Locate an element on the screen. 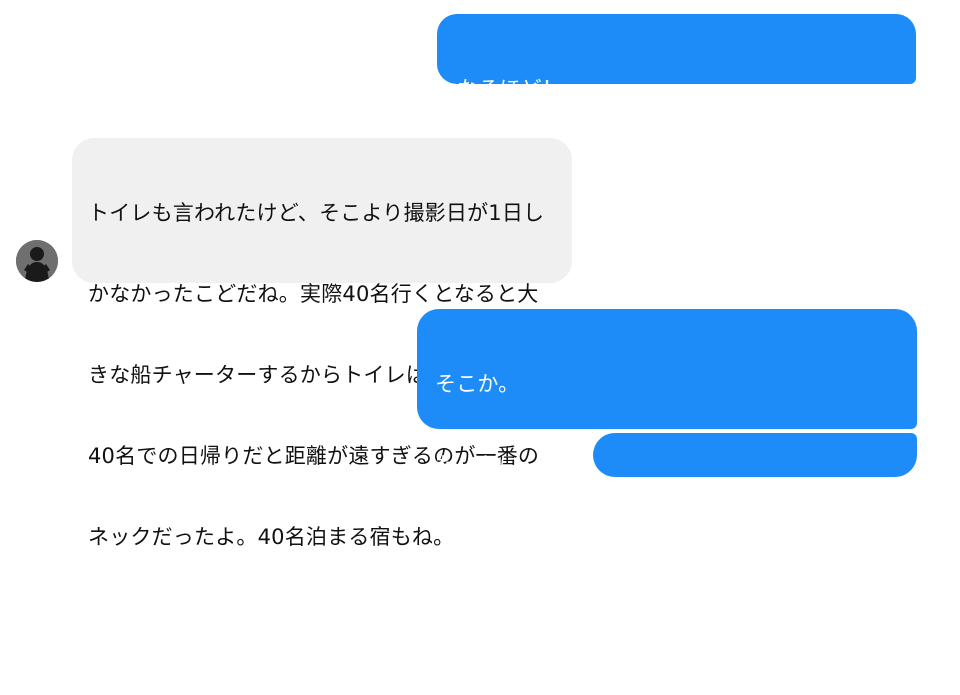 This screenshot has width=960, height=695. person-silhouette-icon is located at coordinates (37, 261).